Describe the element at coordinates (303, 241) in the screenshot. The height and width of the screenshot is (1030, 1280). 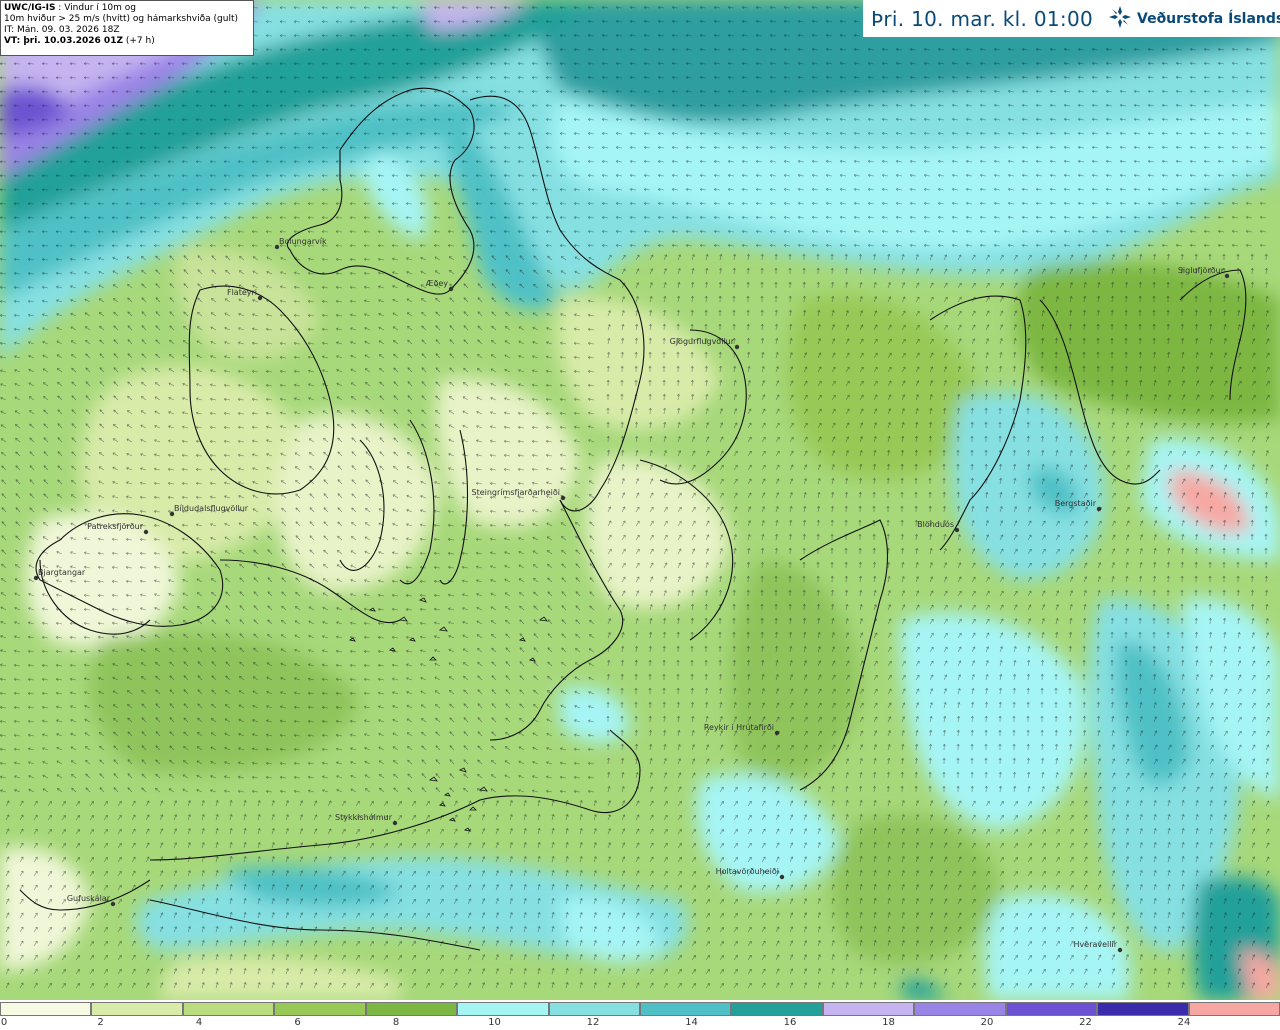
I see `place-label: Bolungarvík` at that location.